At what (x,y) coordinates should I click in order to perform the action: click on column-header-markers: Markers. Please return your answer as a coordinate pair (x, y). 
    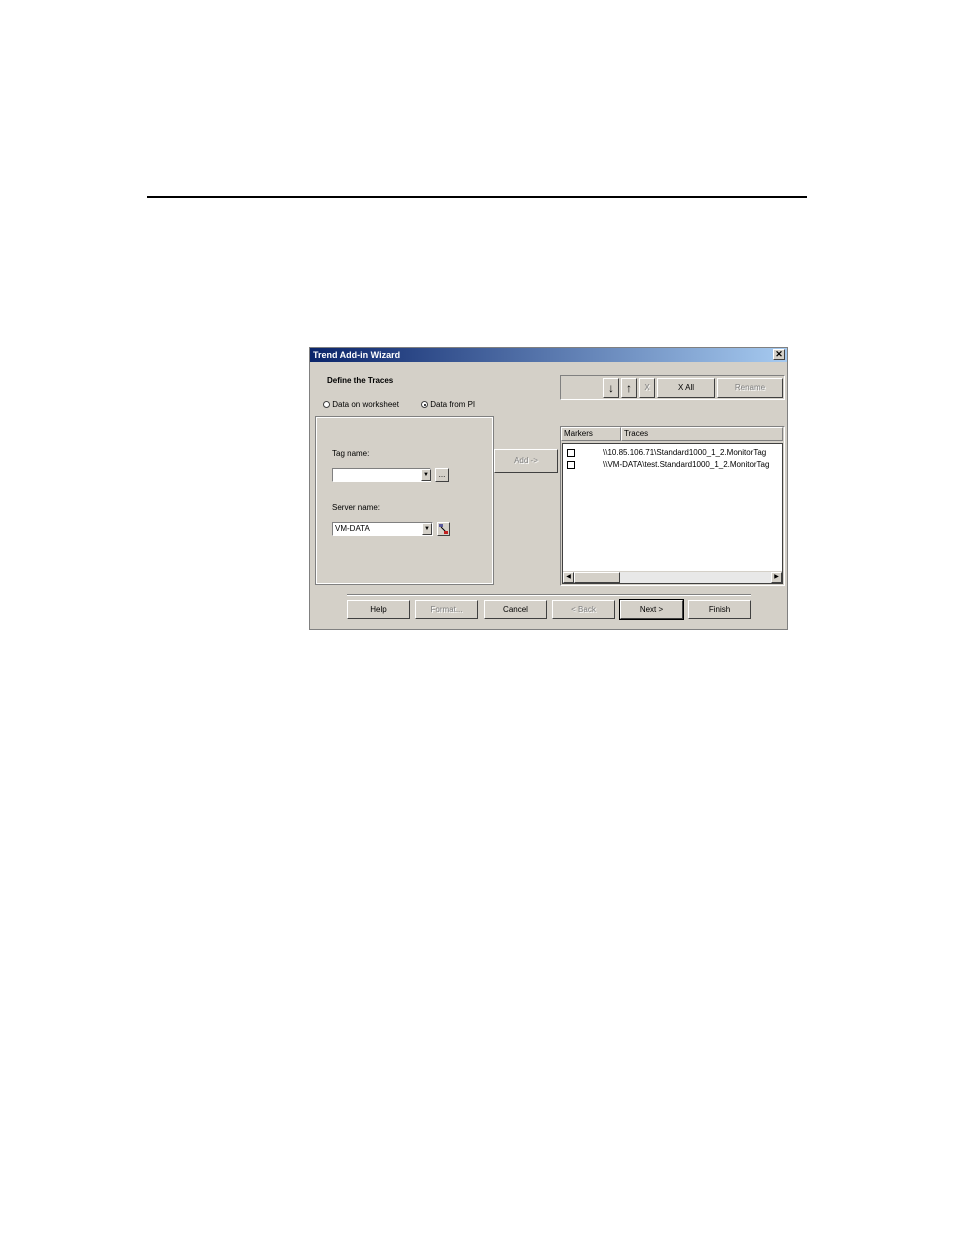
    Looking at the image, I should click on (591, 434).